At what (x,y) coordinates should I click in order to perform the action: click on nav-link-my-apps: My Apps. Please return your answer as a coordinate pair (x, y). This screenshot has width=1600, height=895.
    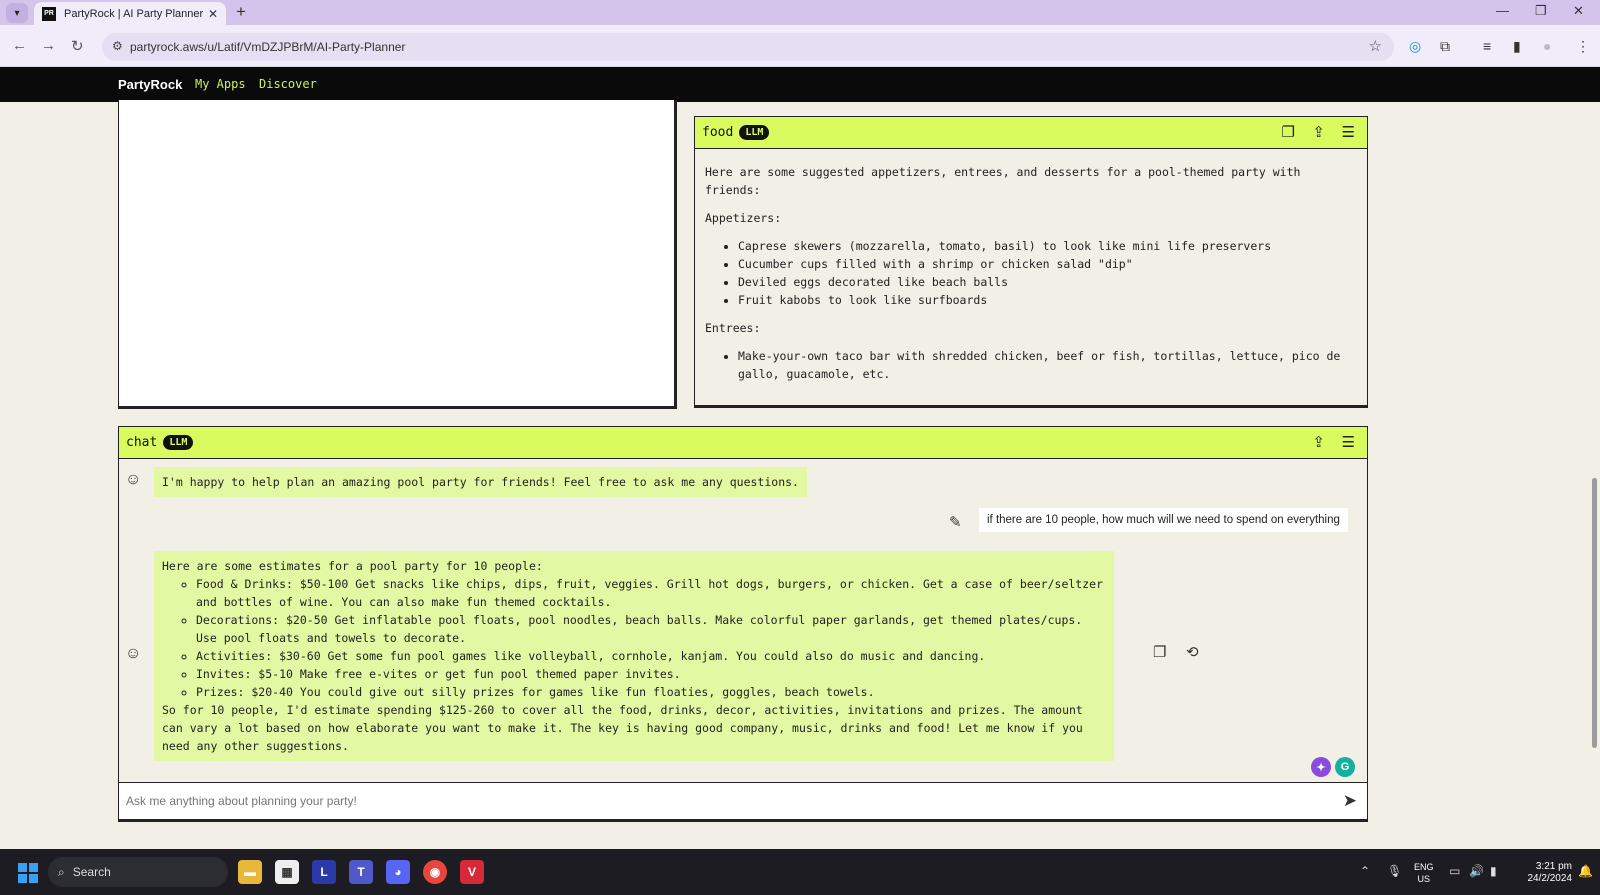
    Looking at the image, I should click on (220, 84).